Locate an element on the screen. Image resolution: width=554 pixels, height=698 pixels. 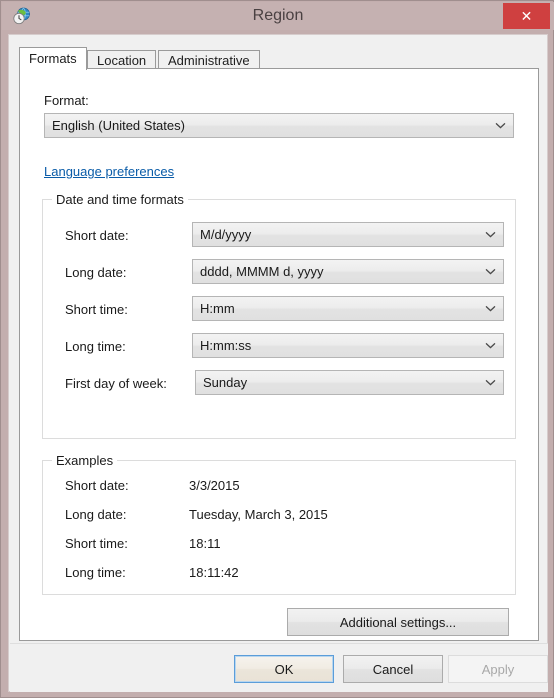
long-date-label: Long date: is located at coordinates (96, 272).